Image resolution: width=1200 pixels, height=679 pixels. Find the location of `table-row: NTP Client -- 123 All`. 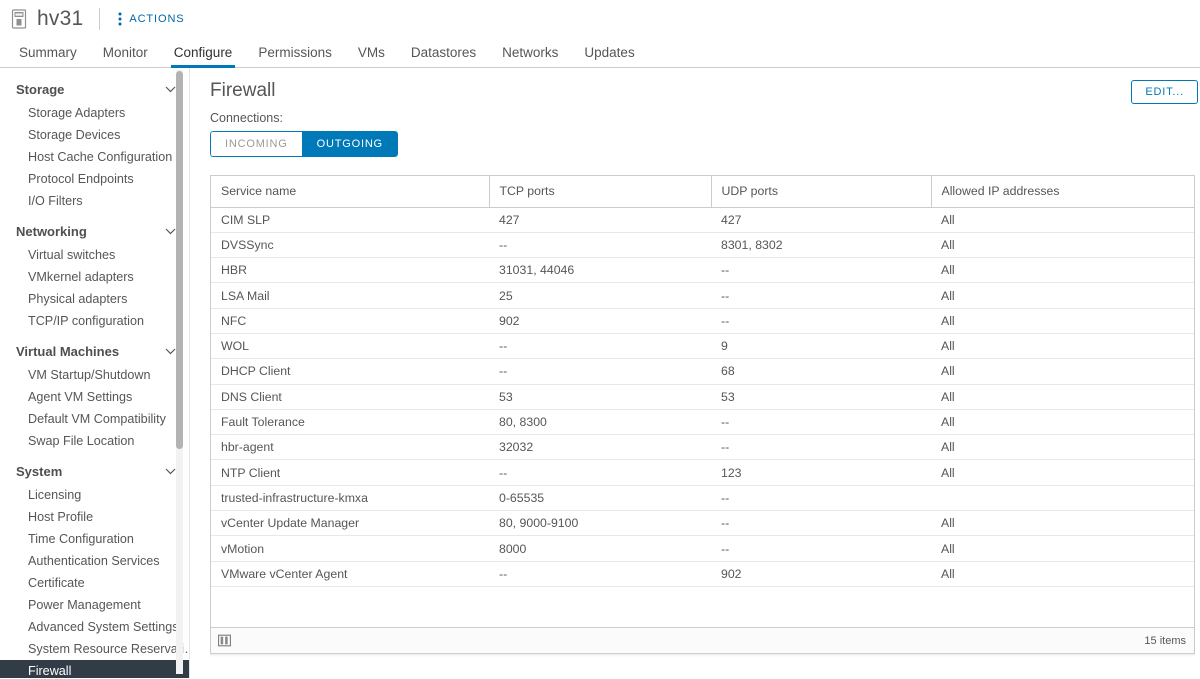

table-row: NTP Client -- 123 All is located at coordinates (702, 472).